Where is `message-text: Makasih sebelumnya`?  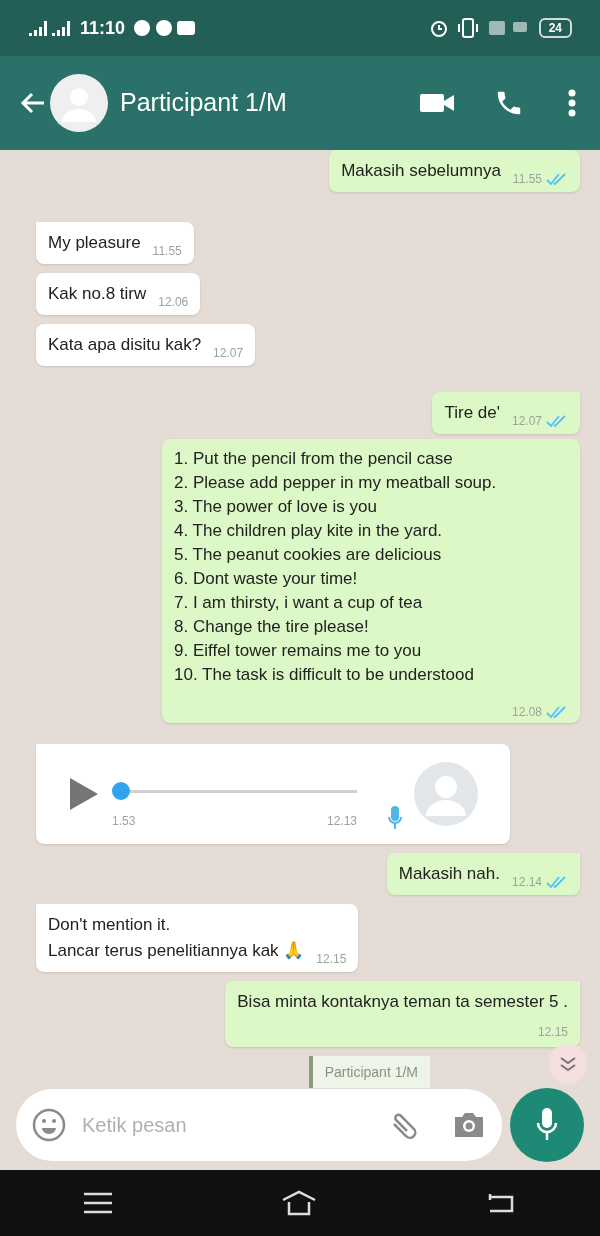
message-text: Makasih sebelumnya is located at coordinates (421, 171).